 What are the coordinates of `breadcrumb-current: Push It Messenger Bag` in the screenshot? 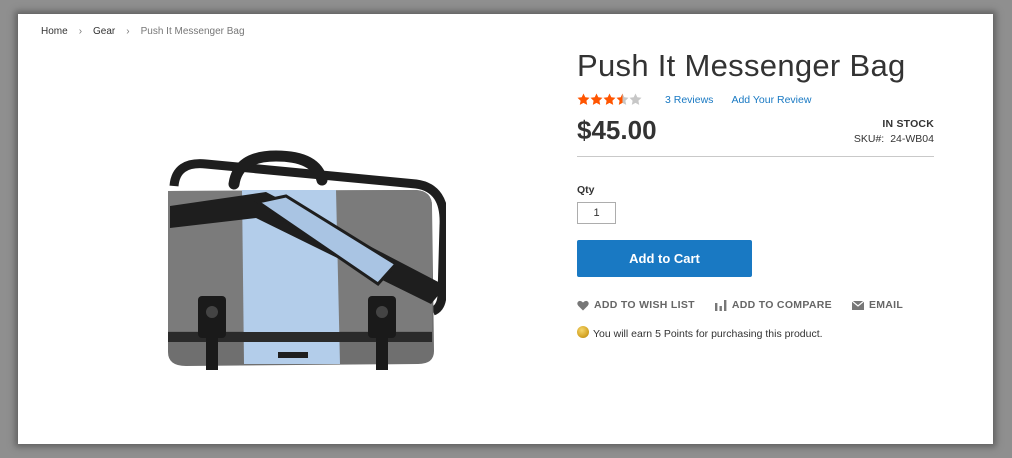 It's located at (192, 31).